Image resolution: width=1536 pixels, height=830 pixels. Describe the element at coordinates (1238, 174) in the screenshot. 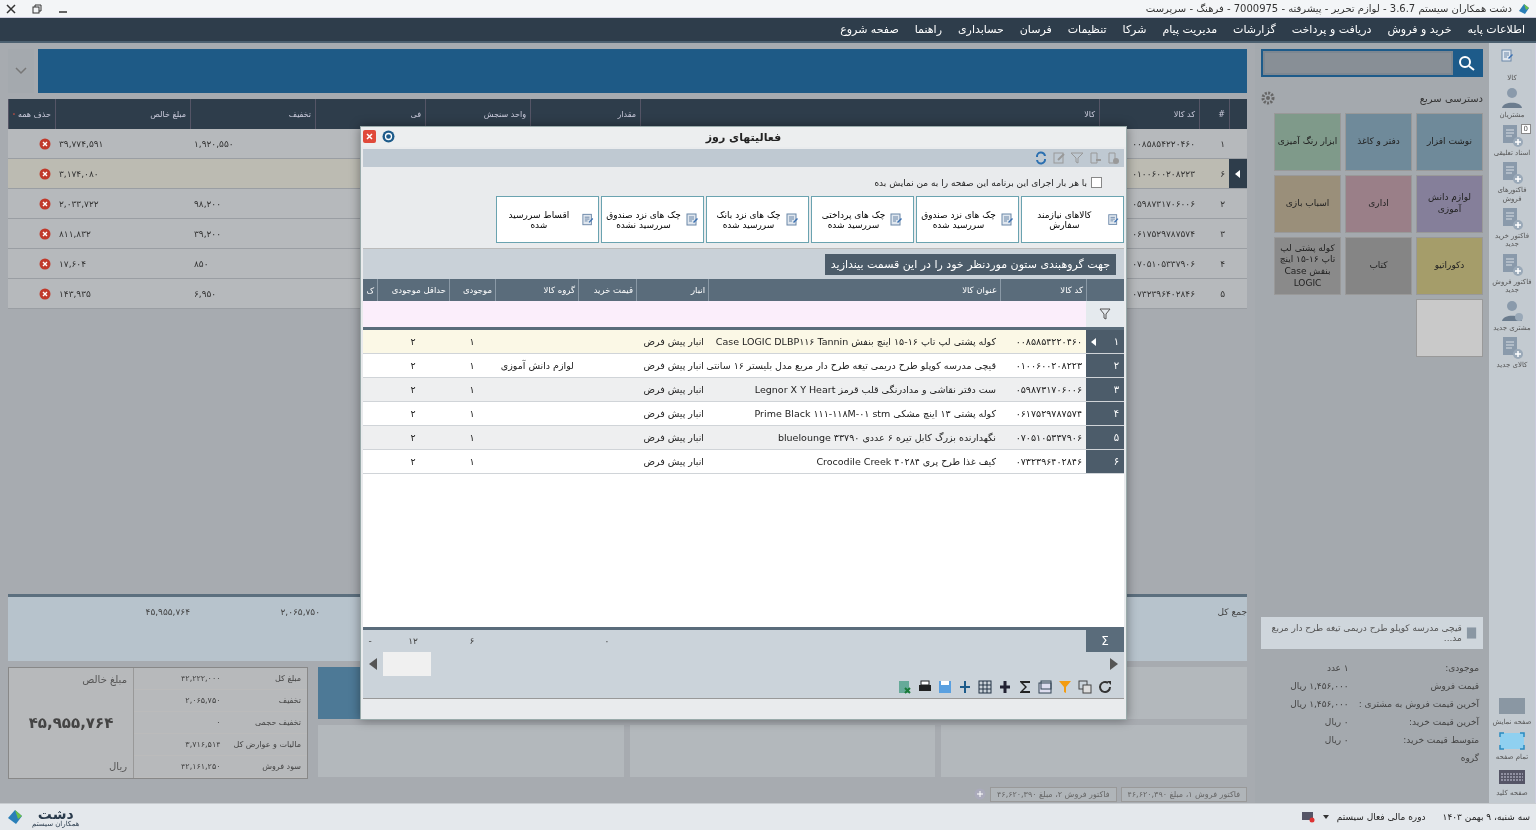

I see `row-indicator` at that location.